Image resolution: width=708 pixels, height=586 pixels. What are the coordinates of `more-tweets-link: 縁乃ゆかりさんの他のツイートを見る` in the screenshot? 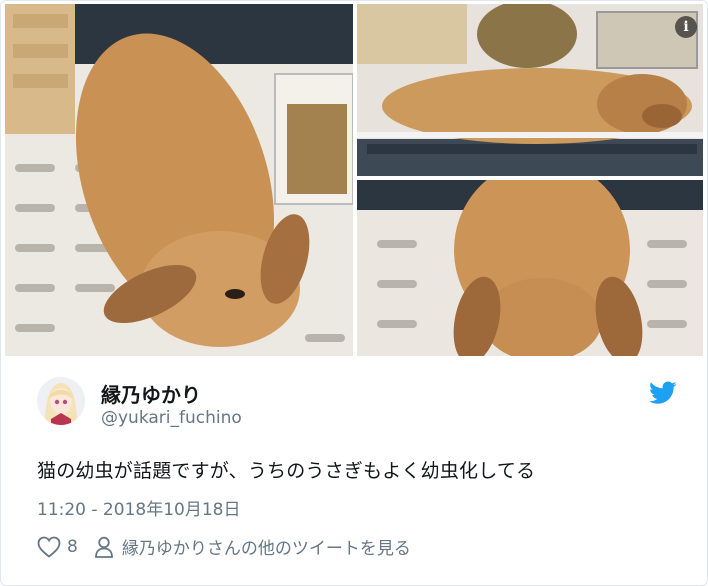 It's located at (266, 546).